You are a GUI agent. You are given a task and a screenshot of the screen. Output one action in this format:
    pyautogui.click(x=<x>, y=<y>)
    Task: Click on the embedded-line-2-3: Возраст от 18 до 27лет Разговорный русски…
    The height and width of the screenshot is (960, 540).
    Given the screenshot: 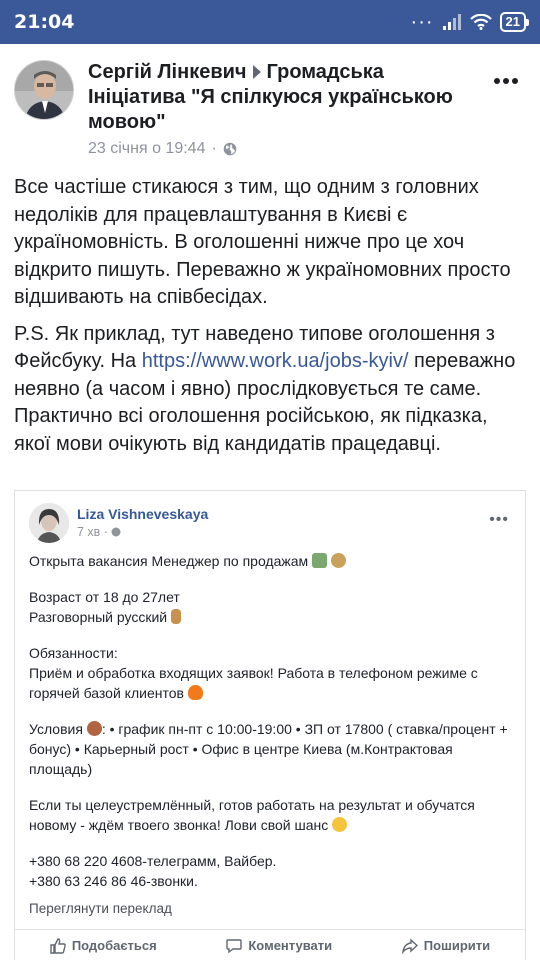 What is the action you would take?
    pyautogui.click(x=269, y=607)
    